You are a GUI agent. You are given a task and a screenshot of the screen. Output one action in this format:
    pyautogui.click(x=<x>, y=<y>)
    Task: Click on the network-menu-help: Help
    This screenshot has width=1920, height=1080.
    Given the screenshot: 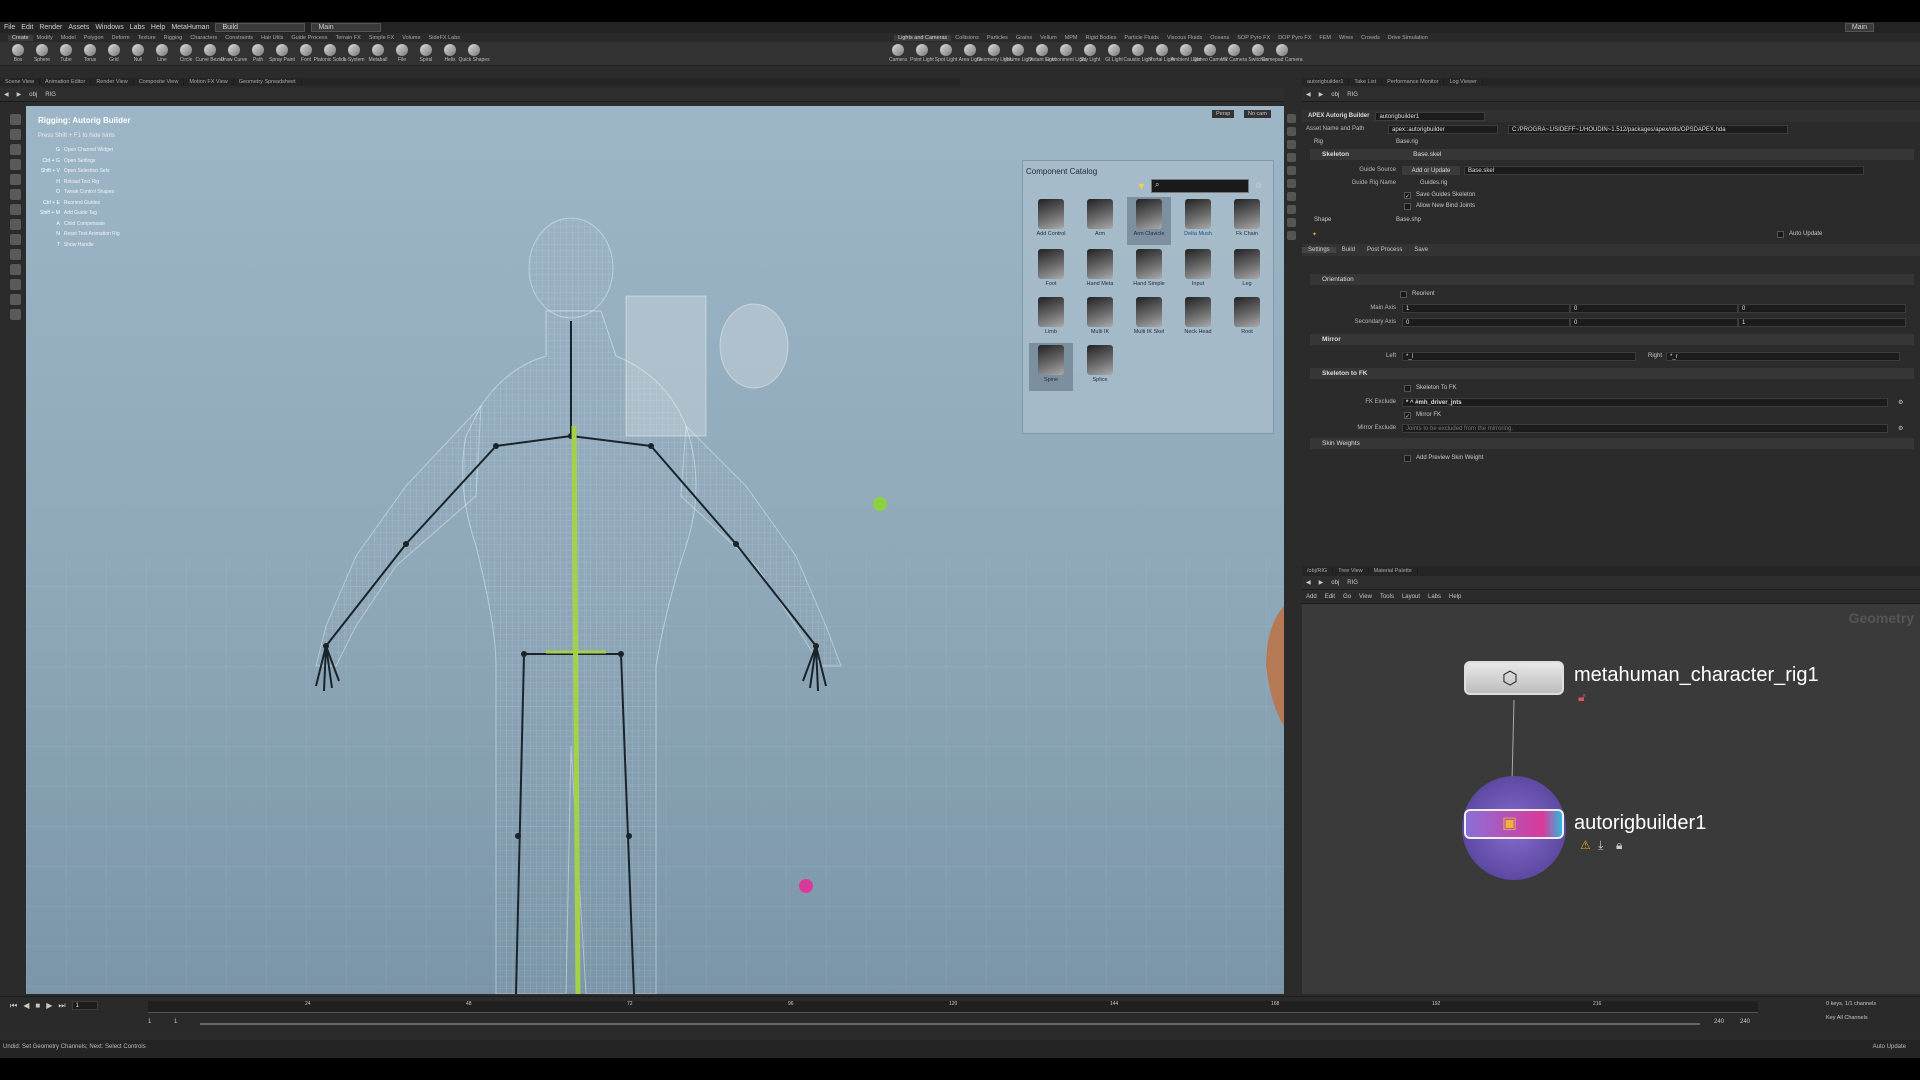 What is the action you would take?
    pyautogui.click(x=1455, y=597)
    